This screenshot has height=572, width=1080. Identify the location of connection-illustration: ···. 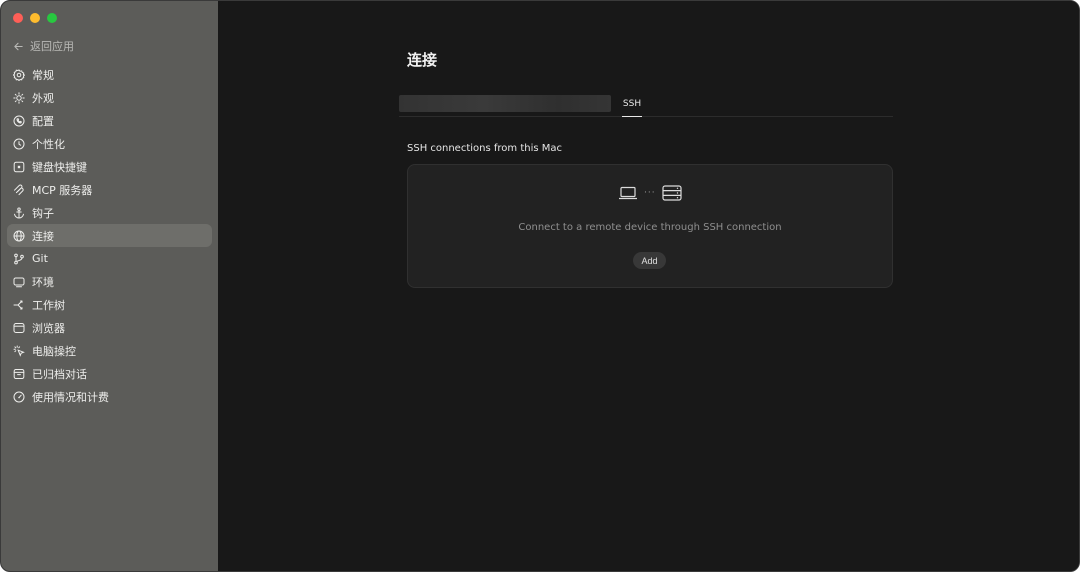
(650, 193).